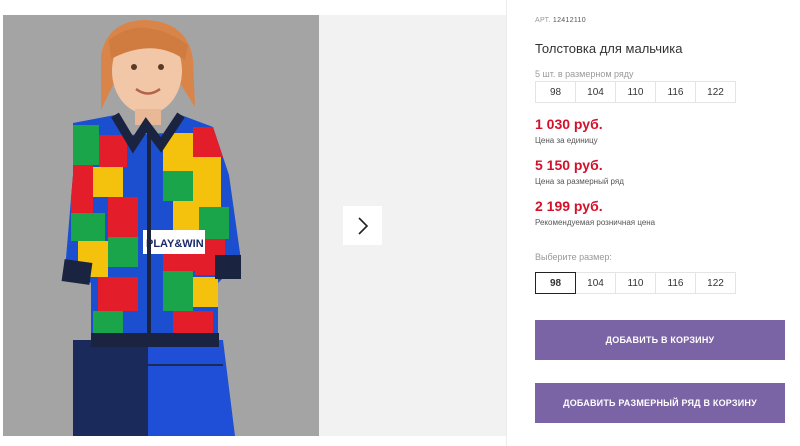  What do you see at coordinates (555, 283) in the screenshot?
I see `size-option-98: 98` at bounding box center [555, 283].